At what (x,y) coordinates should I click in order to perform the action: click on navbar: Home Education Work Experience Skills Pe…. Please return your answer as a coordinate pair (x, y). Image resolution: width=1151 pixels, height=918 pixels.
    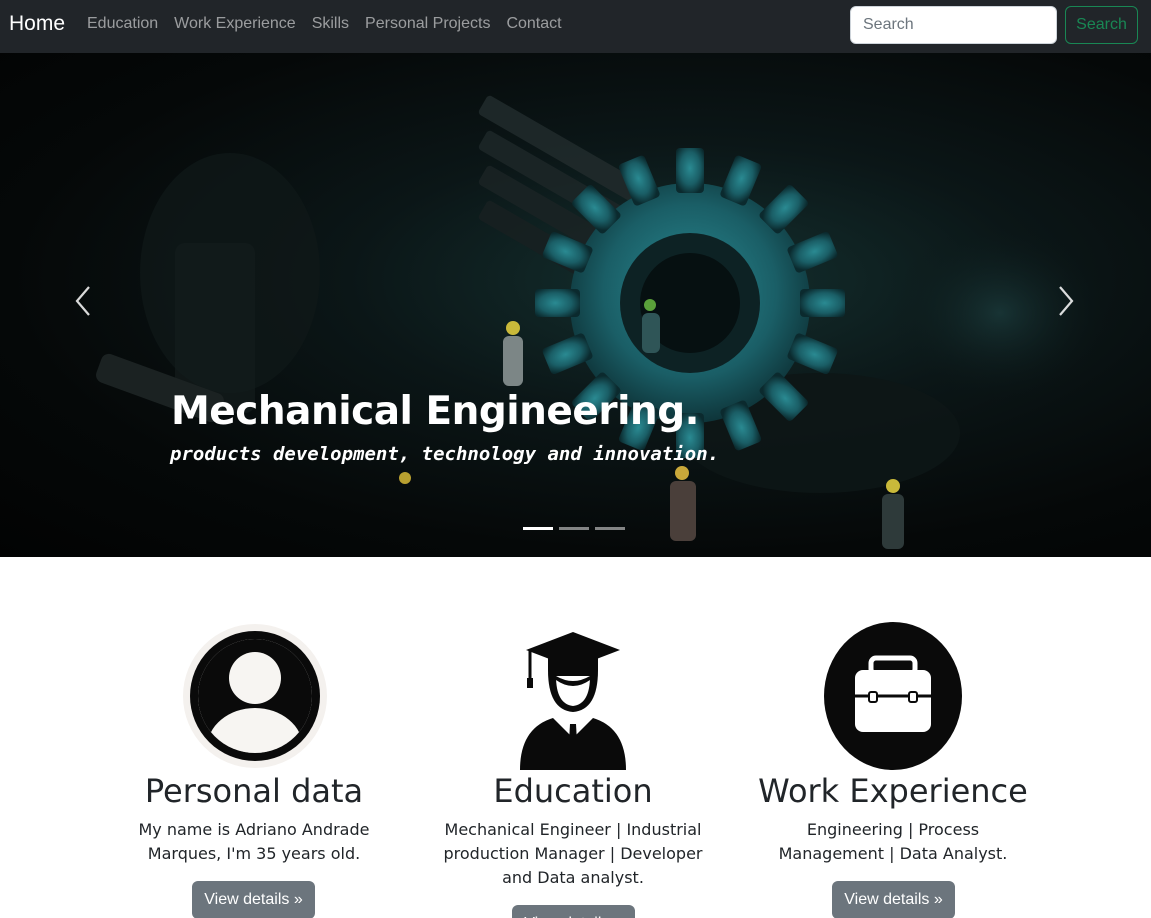
    Looking at the image, I should click on (575, 26).